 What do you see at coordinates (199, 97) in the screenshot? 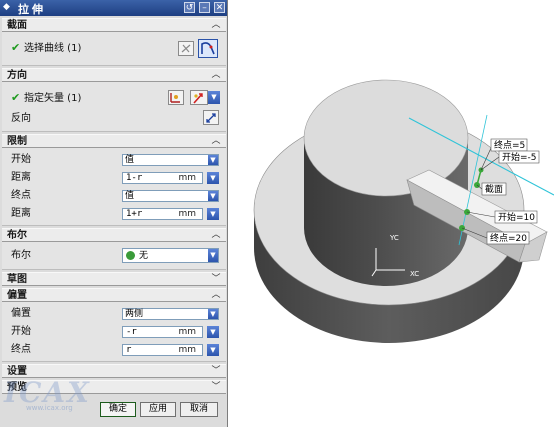
I see `infer-vector-icon` at bounding box center [199, 97].